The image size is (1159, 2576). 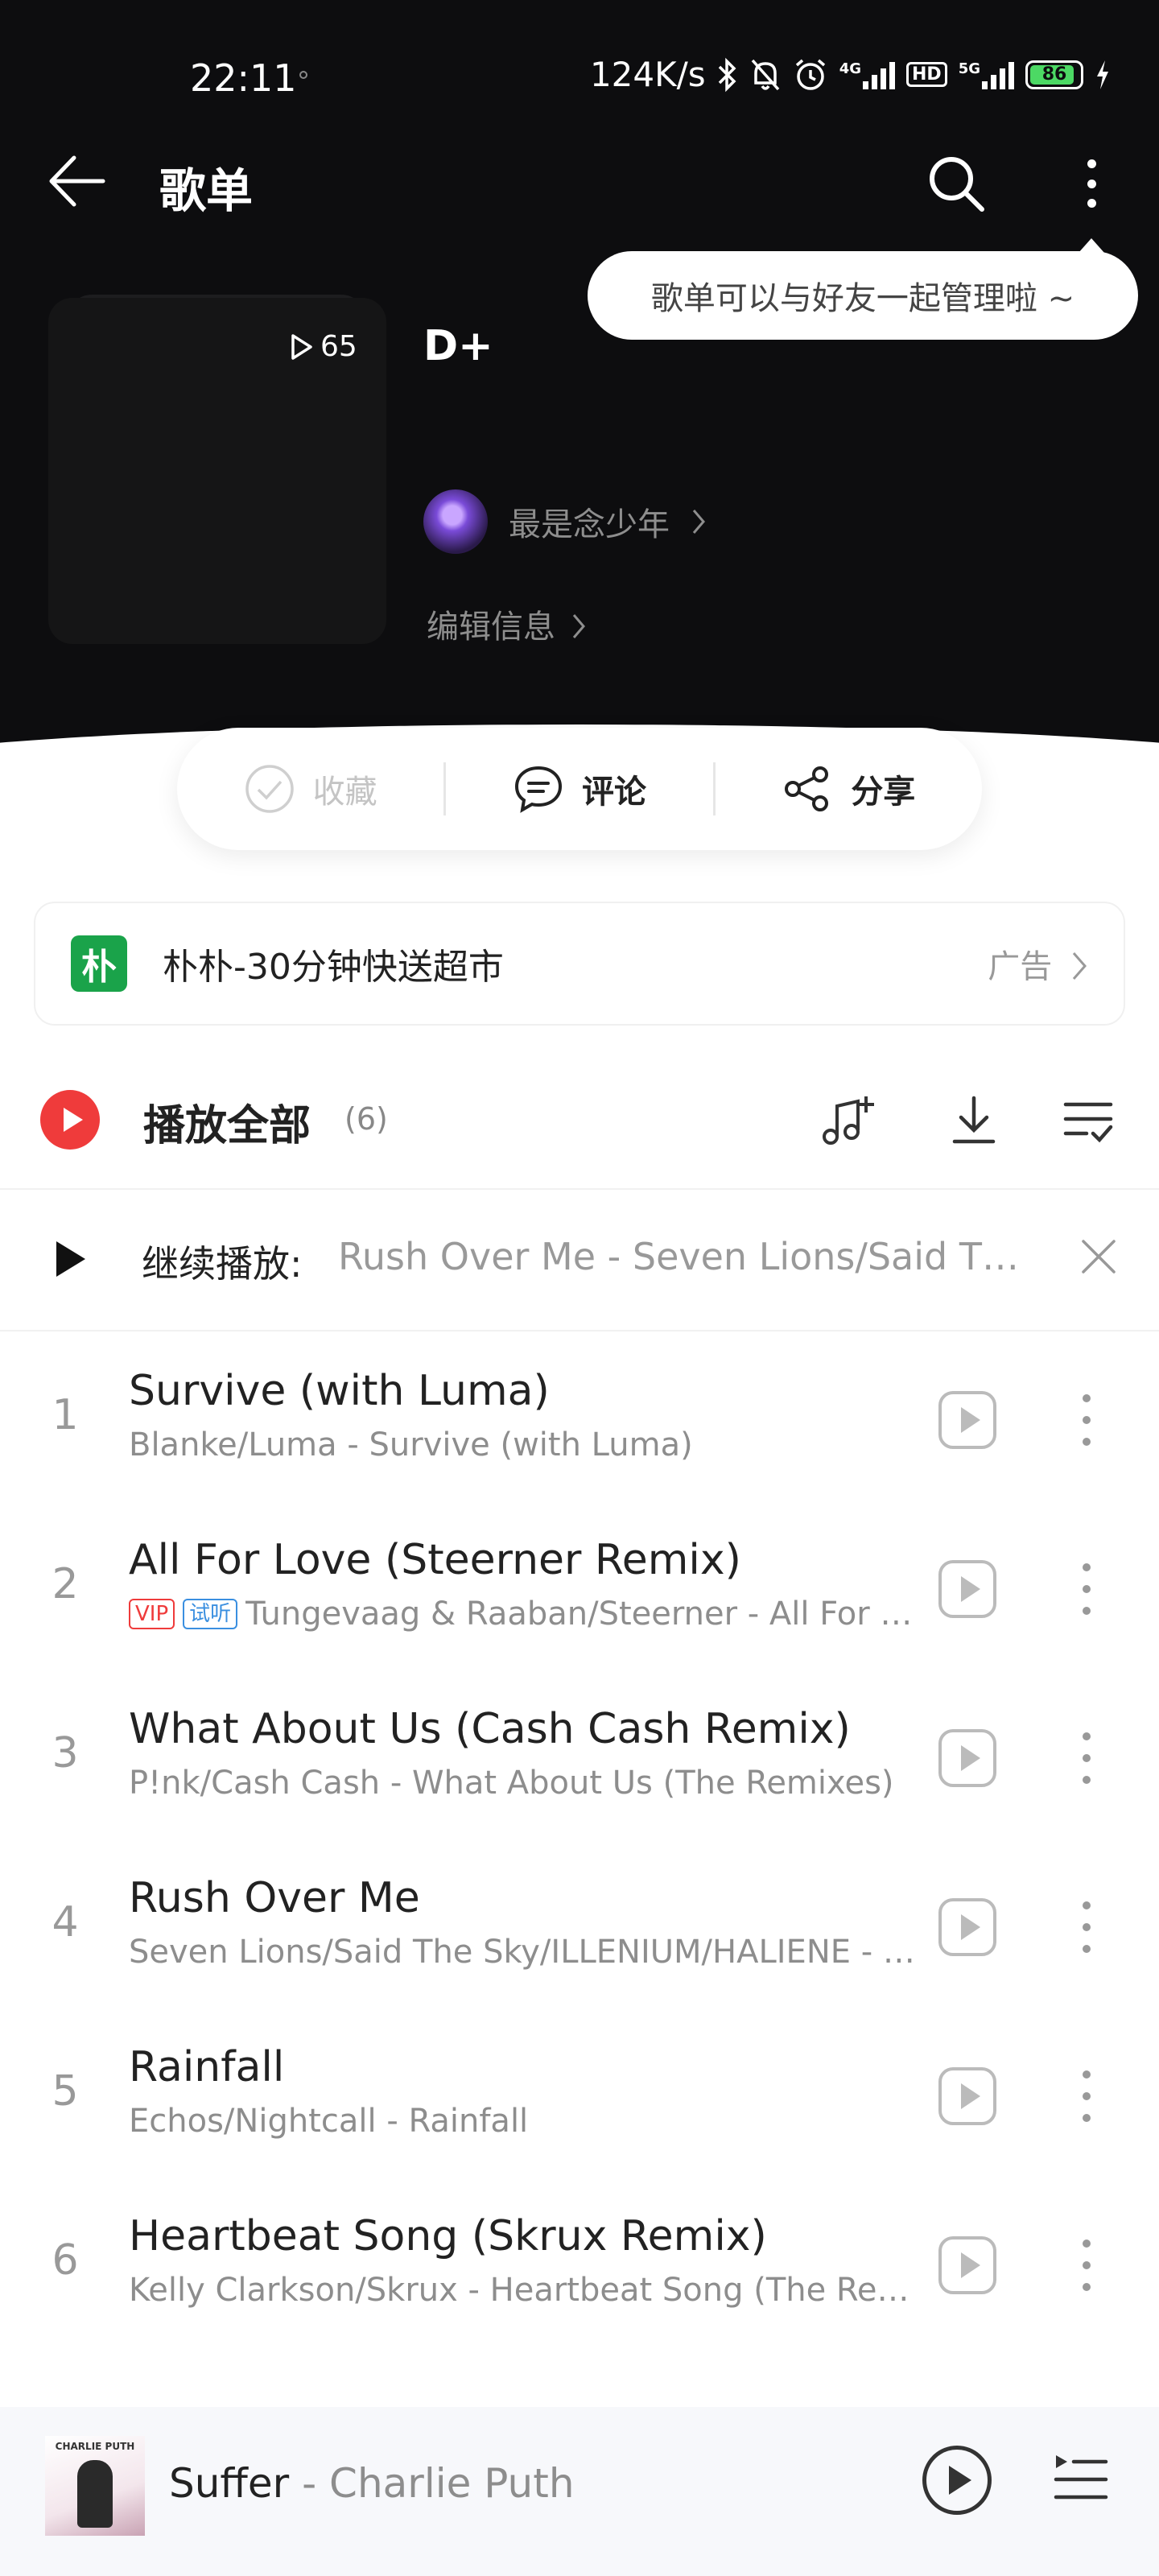 I want to click on share-button: 分享, so click(x=849, y=789).